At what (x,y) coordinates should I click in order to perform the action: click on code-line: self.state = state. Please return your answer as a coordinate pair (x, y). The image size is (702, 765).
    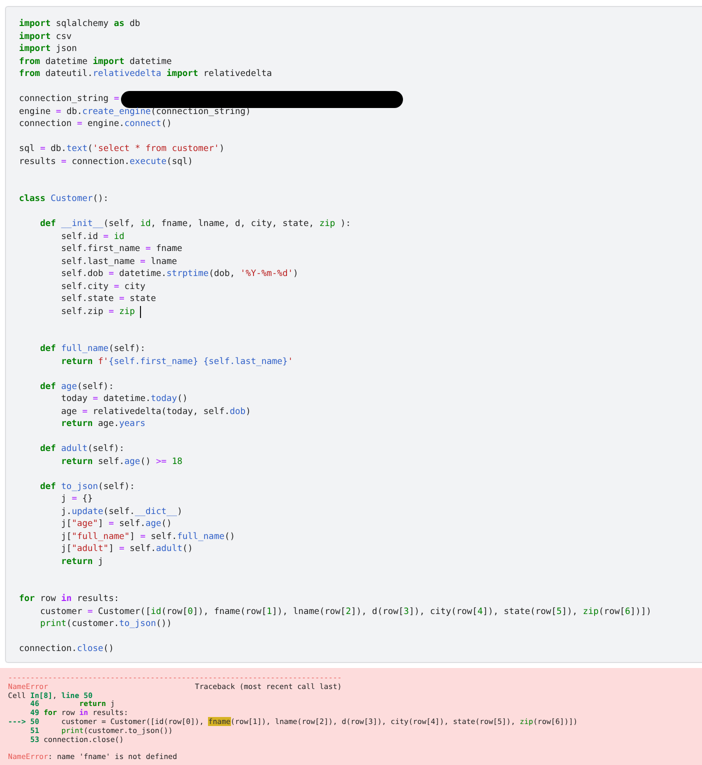
    Looking at the image, I should click on (108, 299).